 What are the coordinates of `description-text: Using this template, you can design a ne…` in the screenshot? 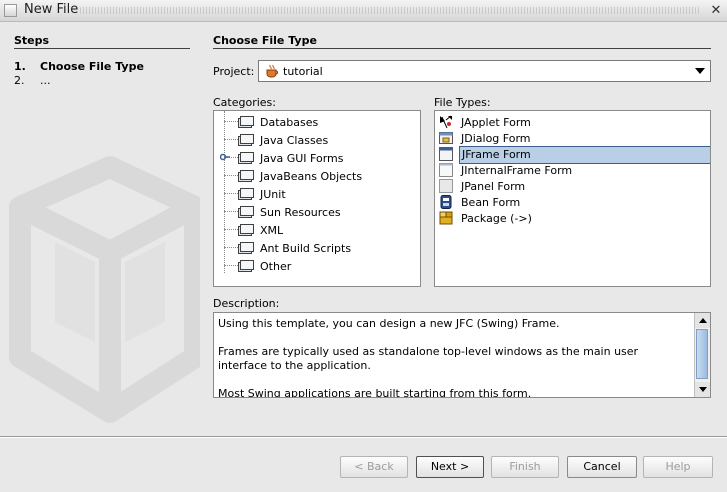 It's located at (453, 357).